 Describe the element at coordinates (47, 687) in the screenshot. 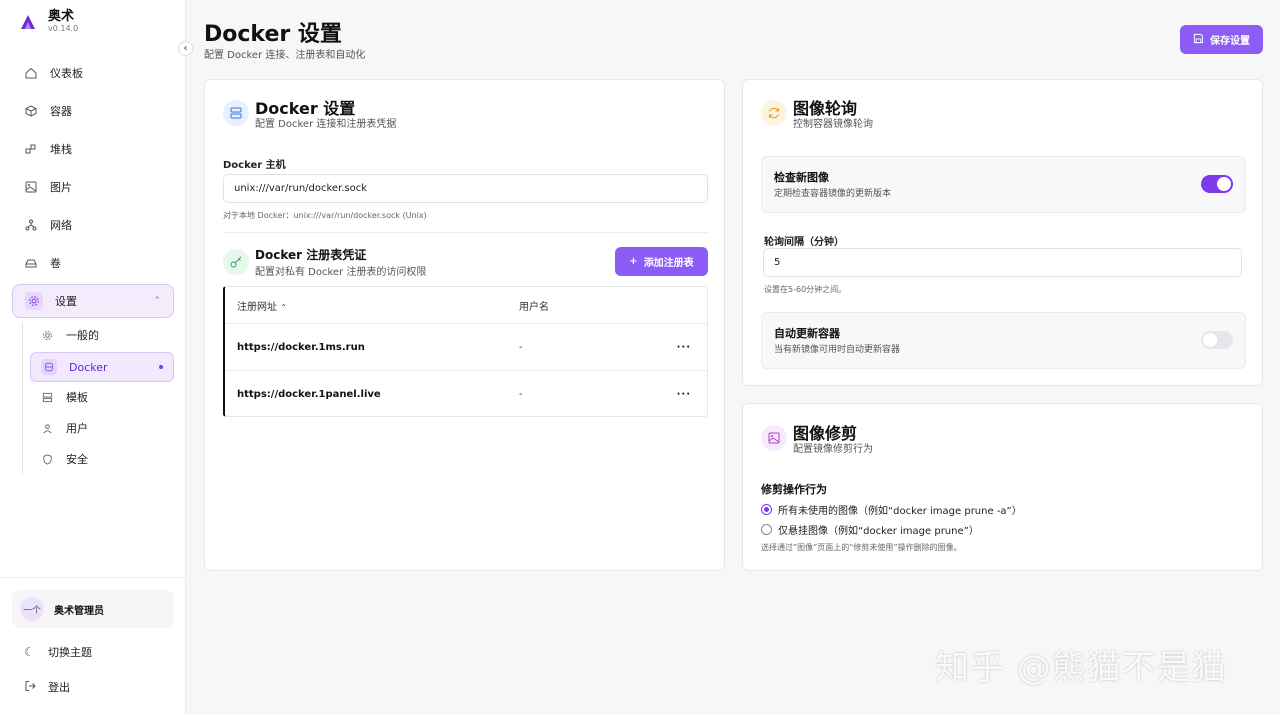

I see `logout-link: 登出` at that location.